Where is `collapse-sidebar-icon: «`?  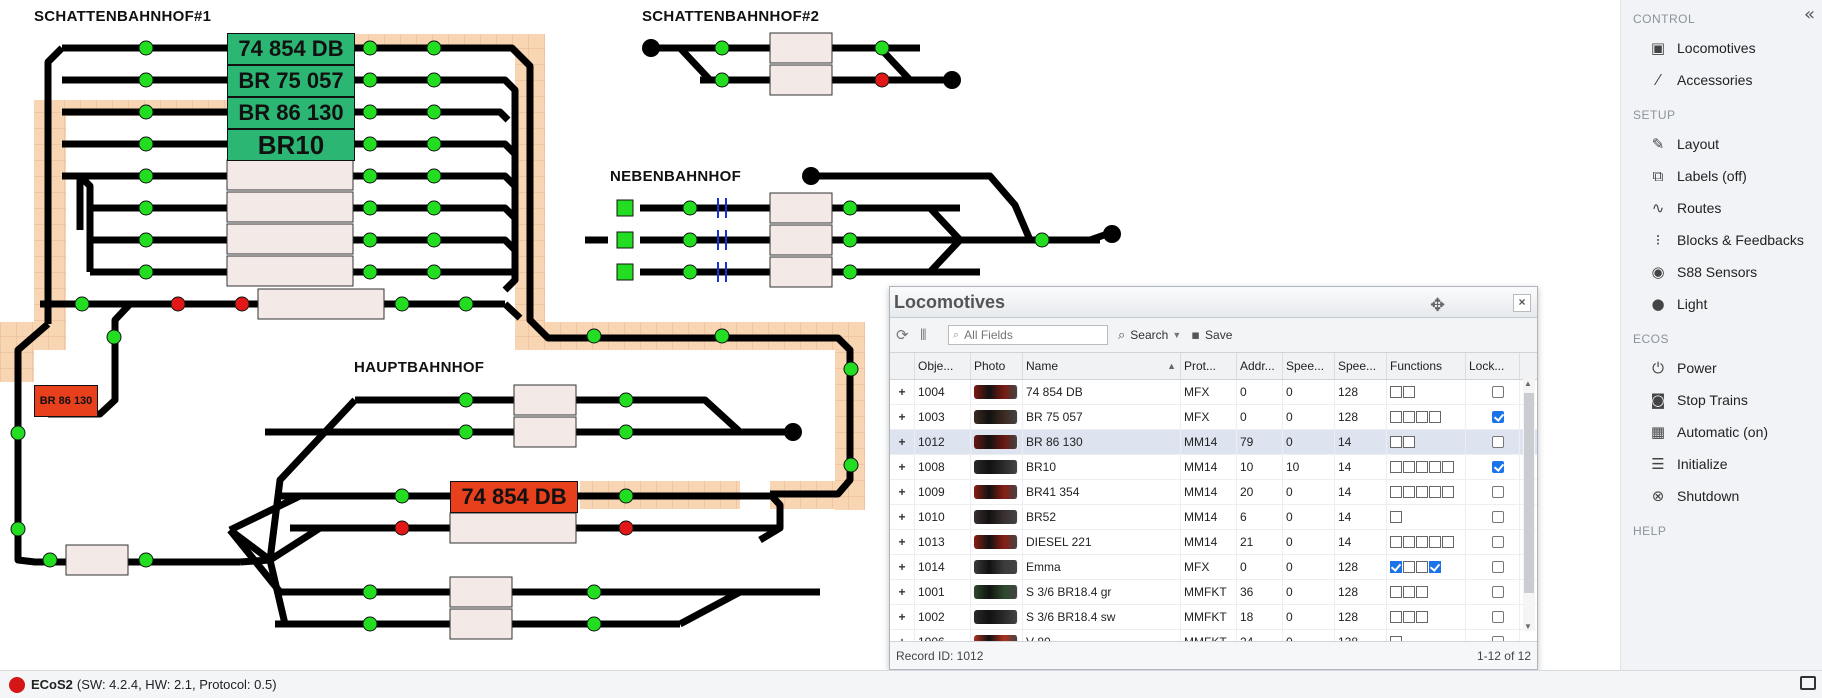 collapse-sidebar-icon: « is located at coordinates (1809, 14).